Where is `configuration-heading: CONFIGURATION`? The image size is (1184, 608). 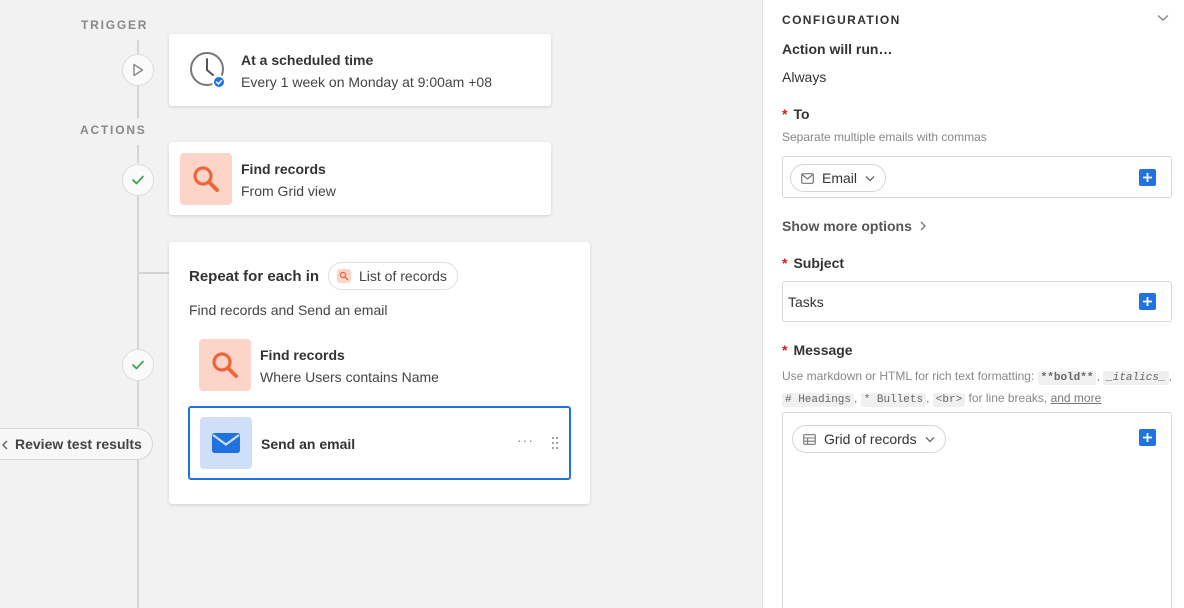 configuration-heading: CONFIGURATION is located at coordinates (841, 20).